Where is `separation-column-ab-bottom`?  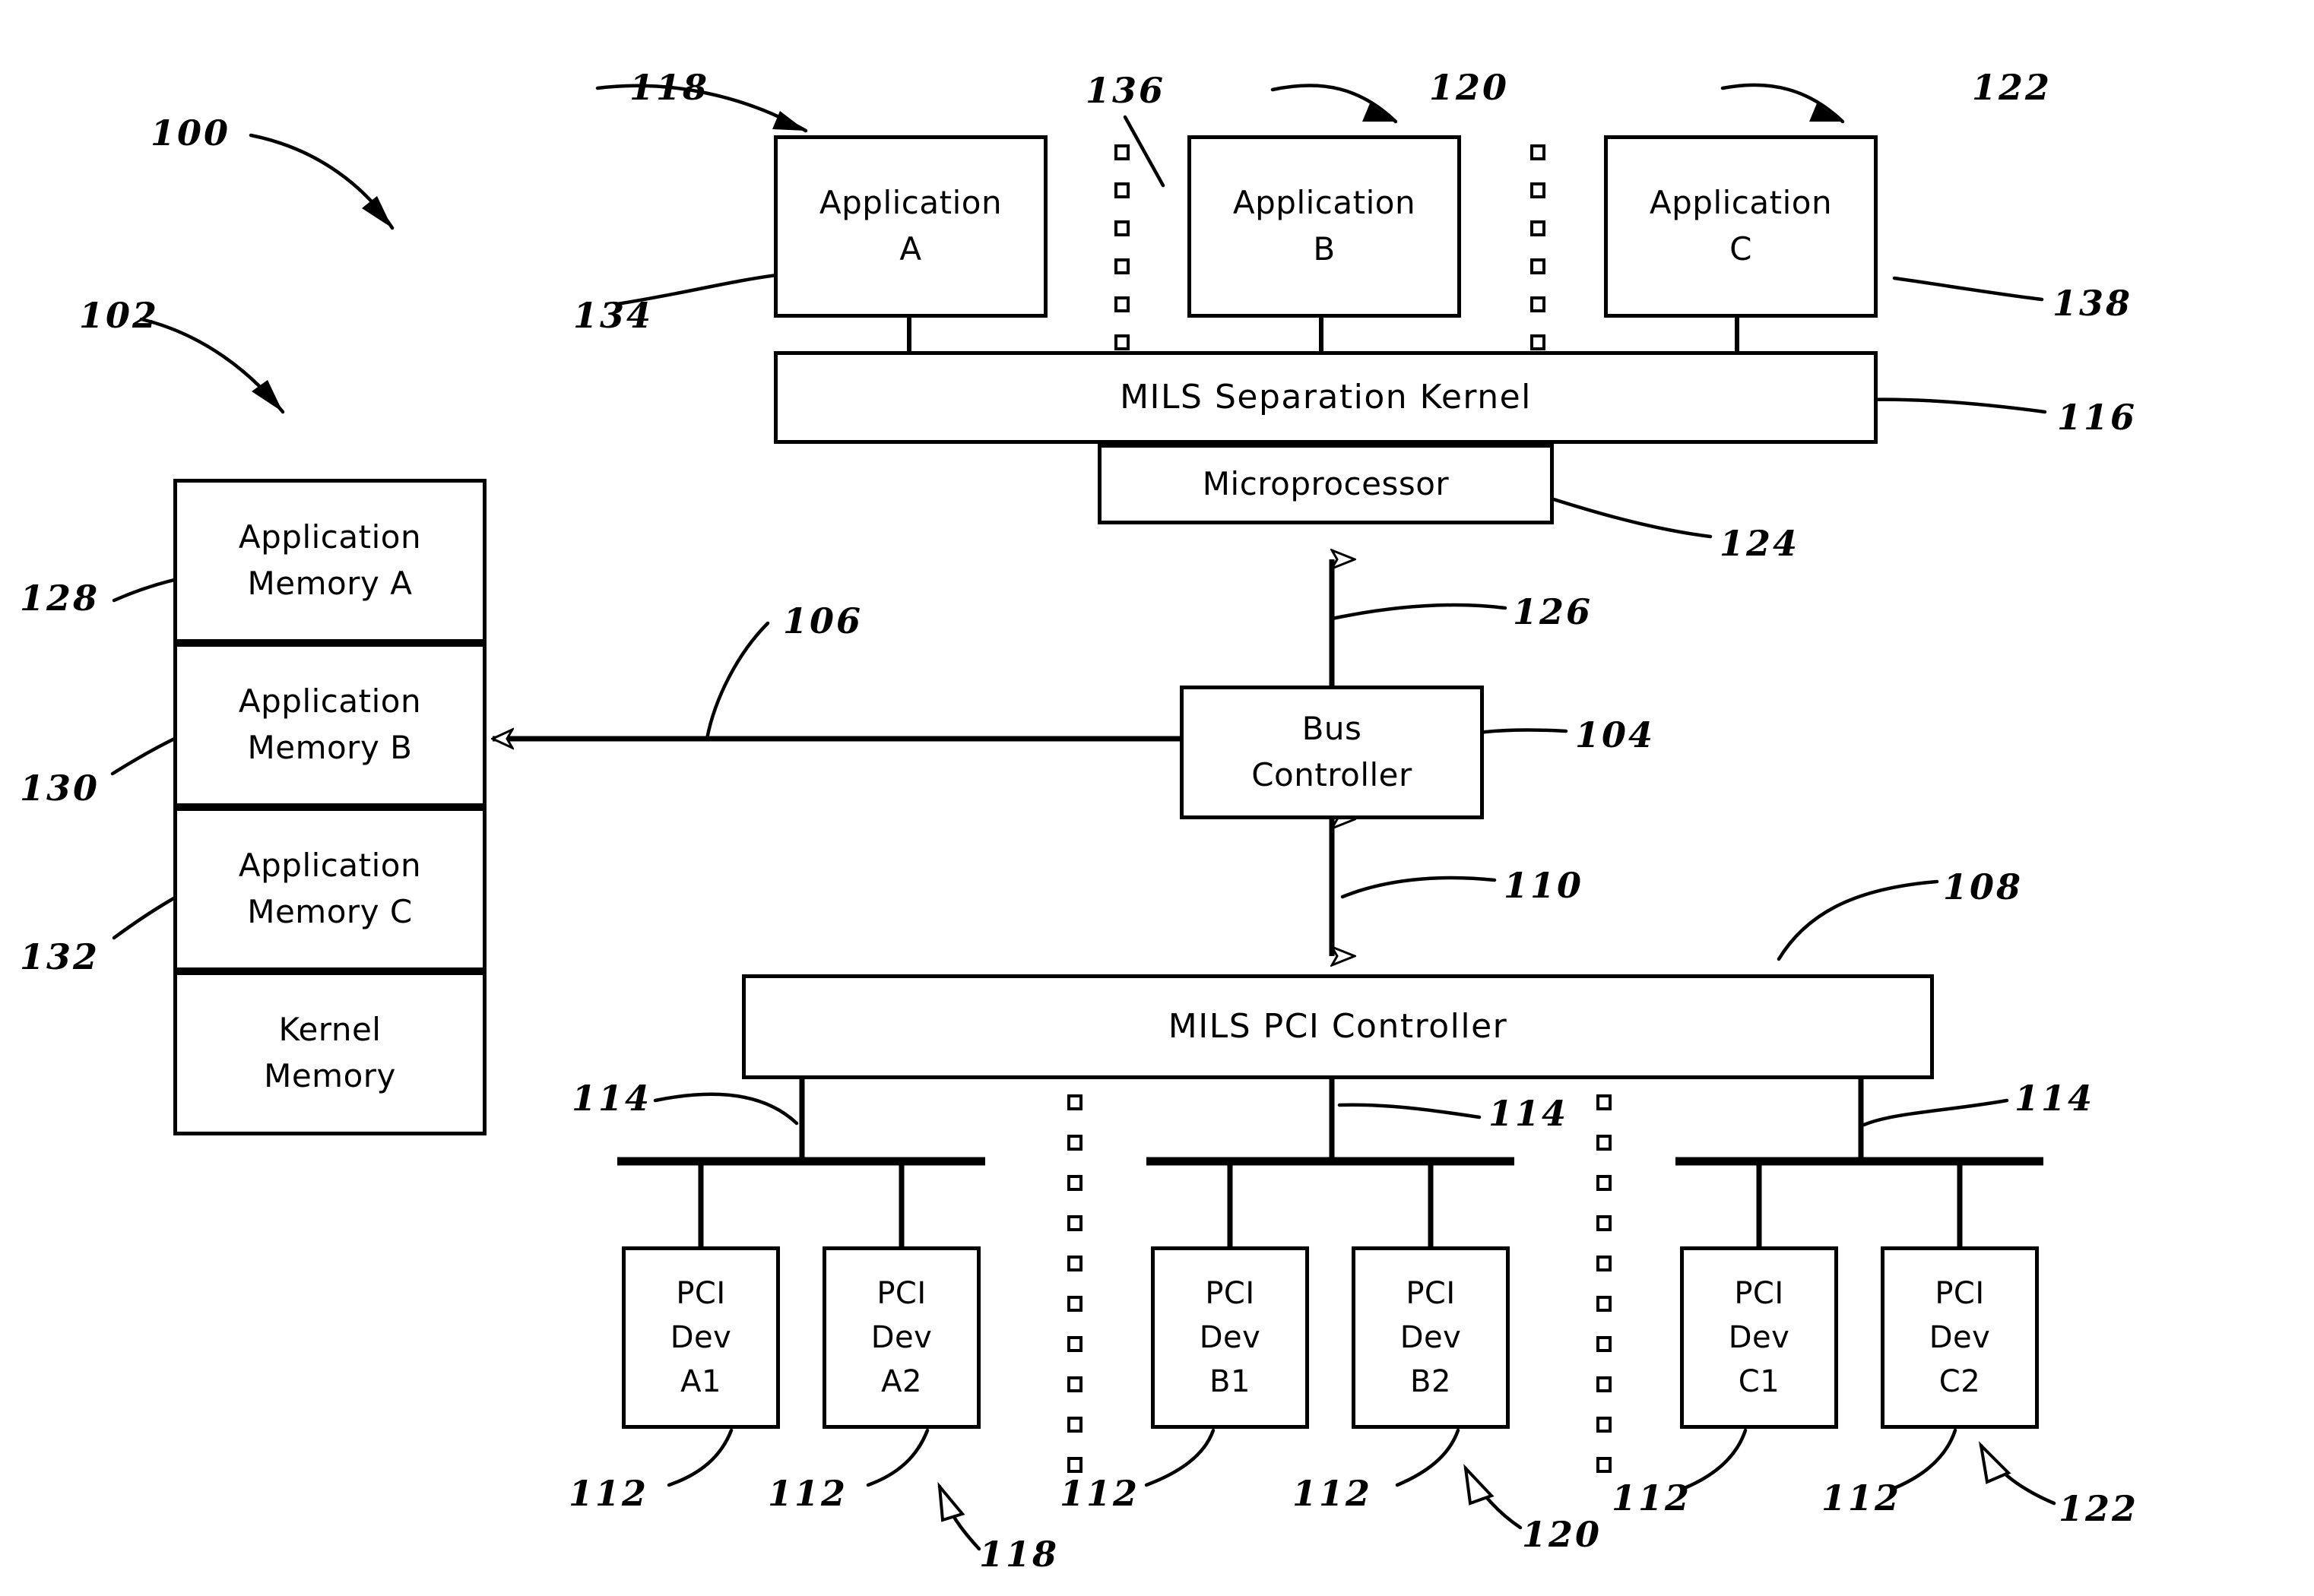 separation-column-ab-bottom is located at coordinates (1075, 1284).